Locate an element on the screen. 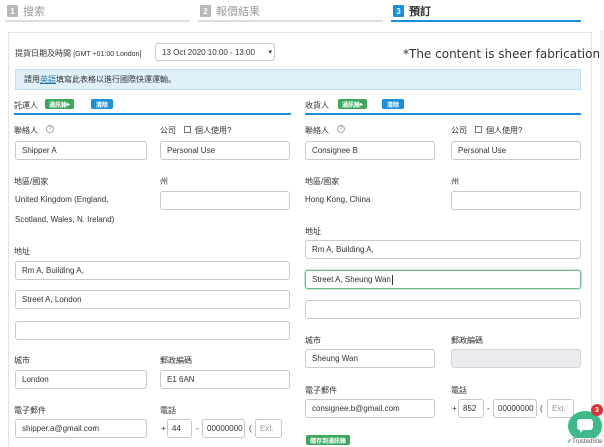 Image resolution: width=604 pixels, height=447 pixels. receiver-postal-input is located at coordinates (516, 358).